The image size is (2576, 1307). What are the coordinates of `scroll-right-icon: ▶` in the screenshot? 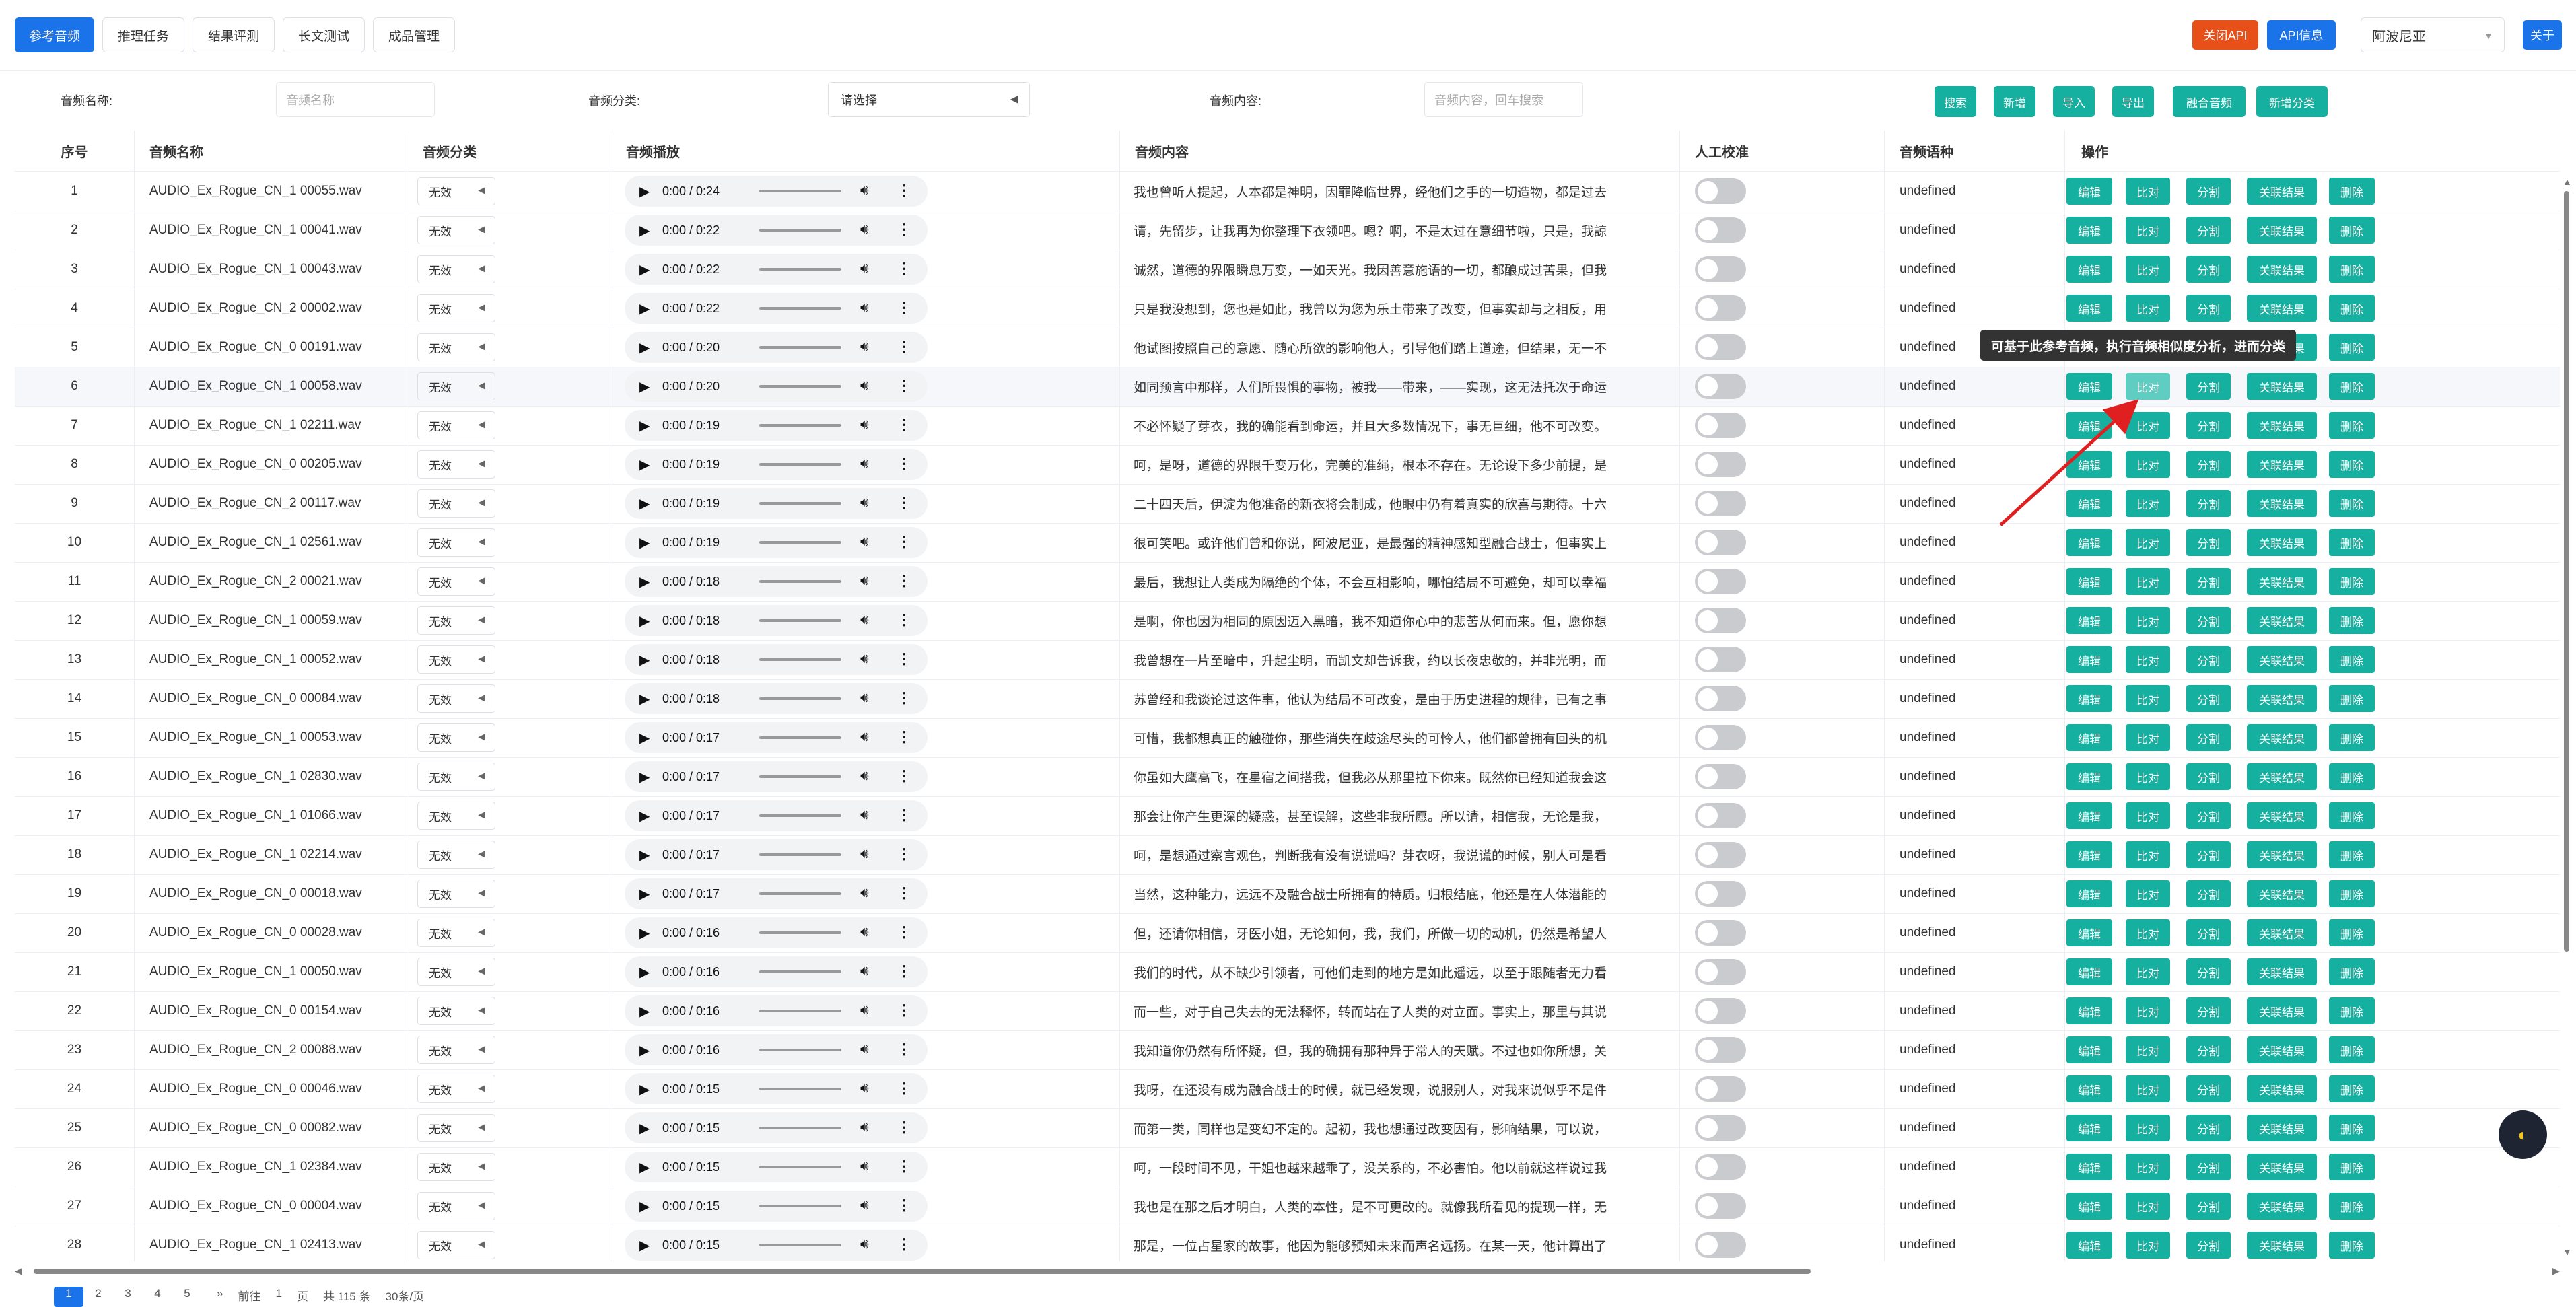 It's located at (2556, 1271).